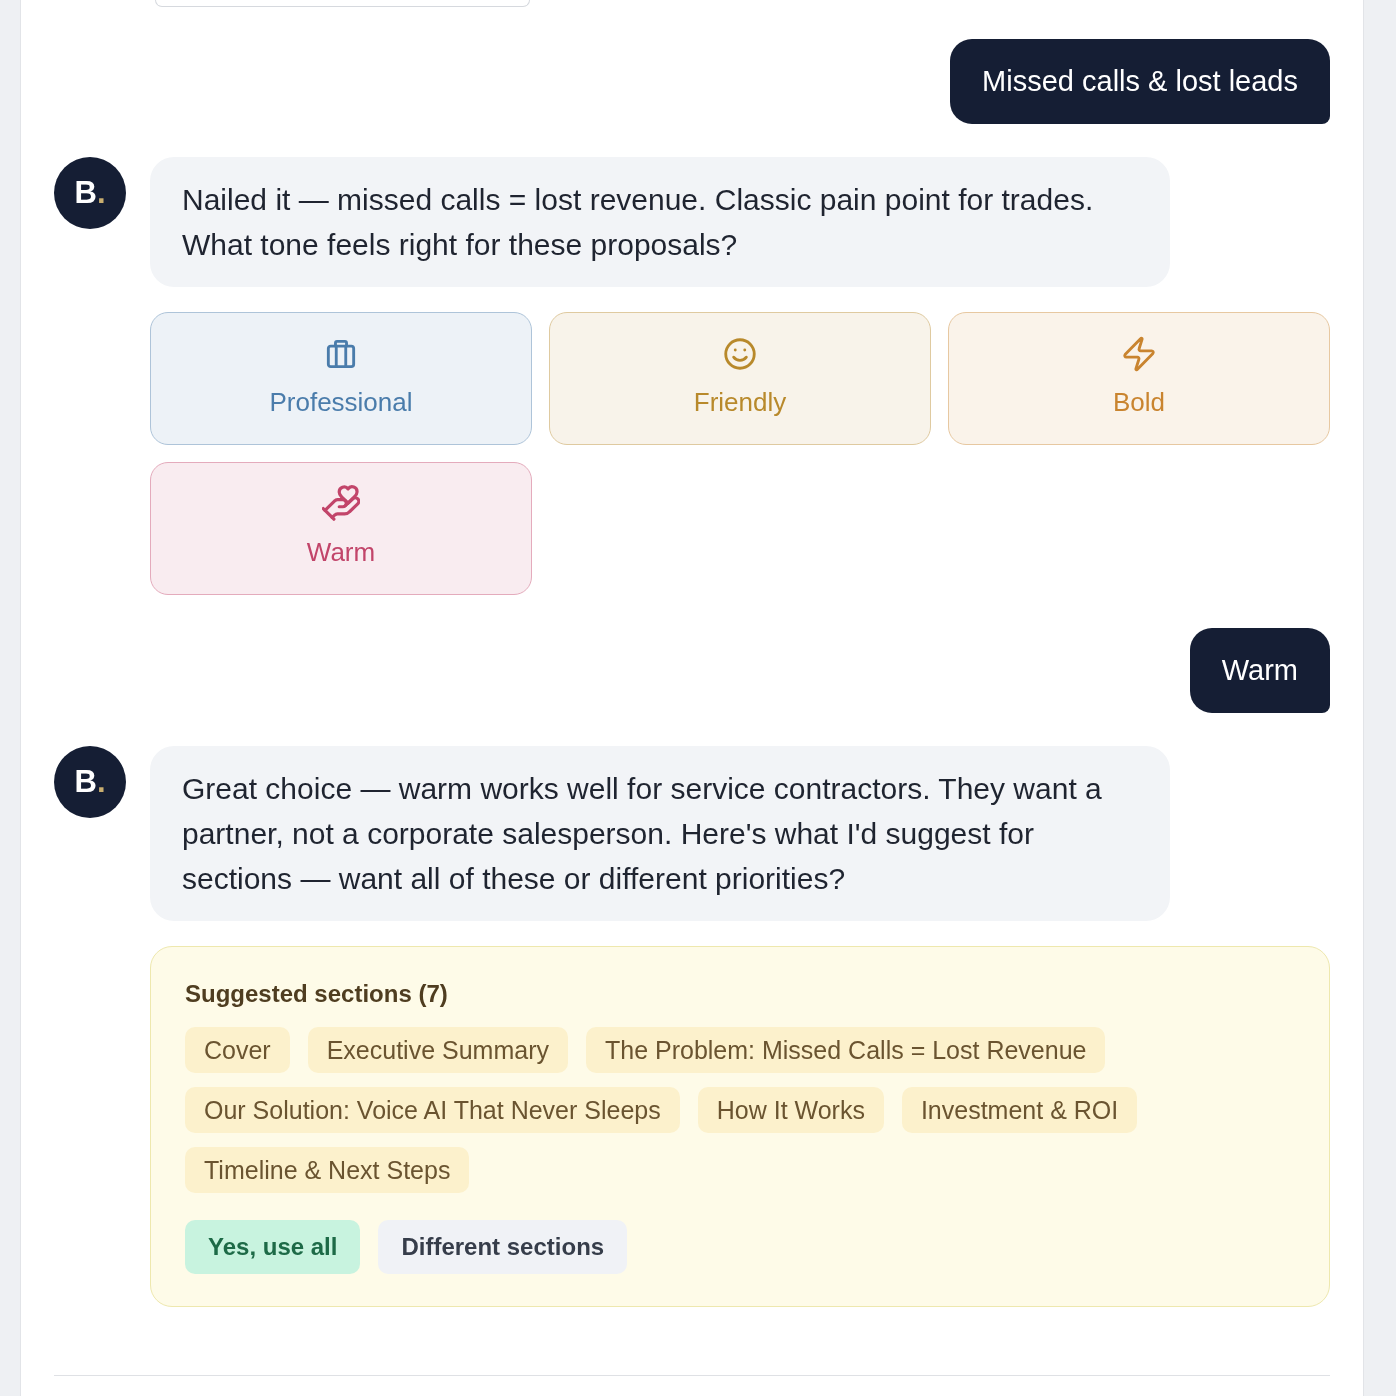 This screenshot has width=1396, height=1396. I want to click on tone-option-button: Friendly, so click(740, 378).